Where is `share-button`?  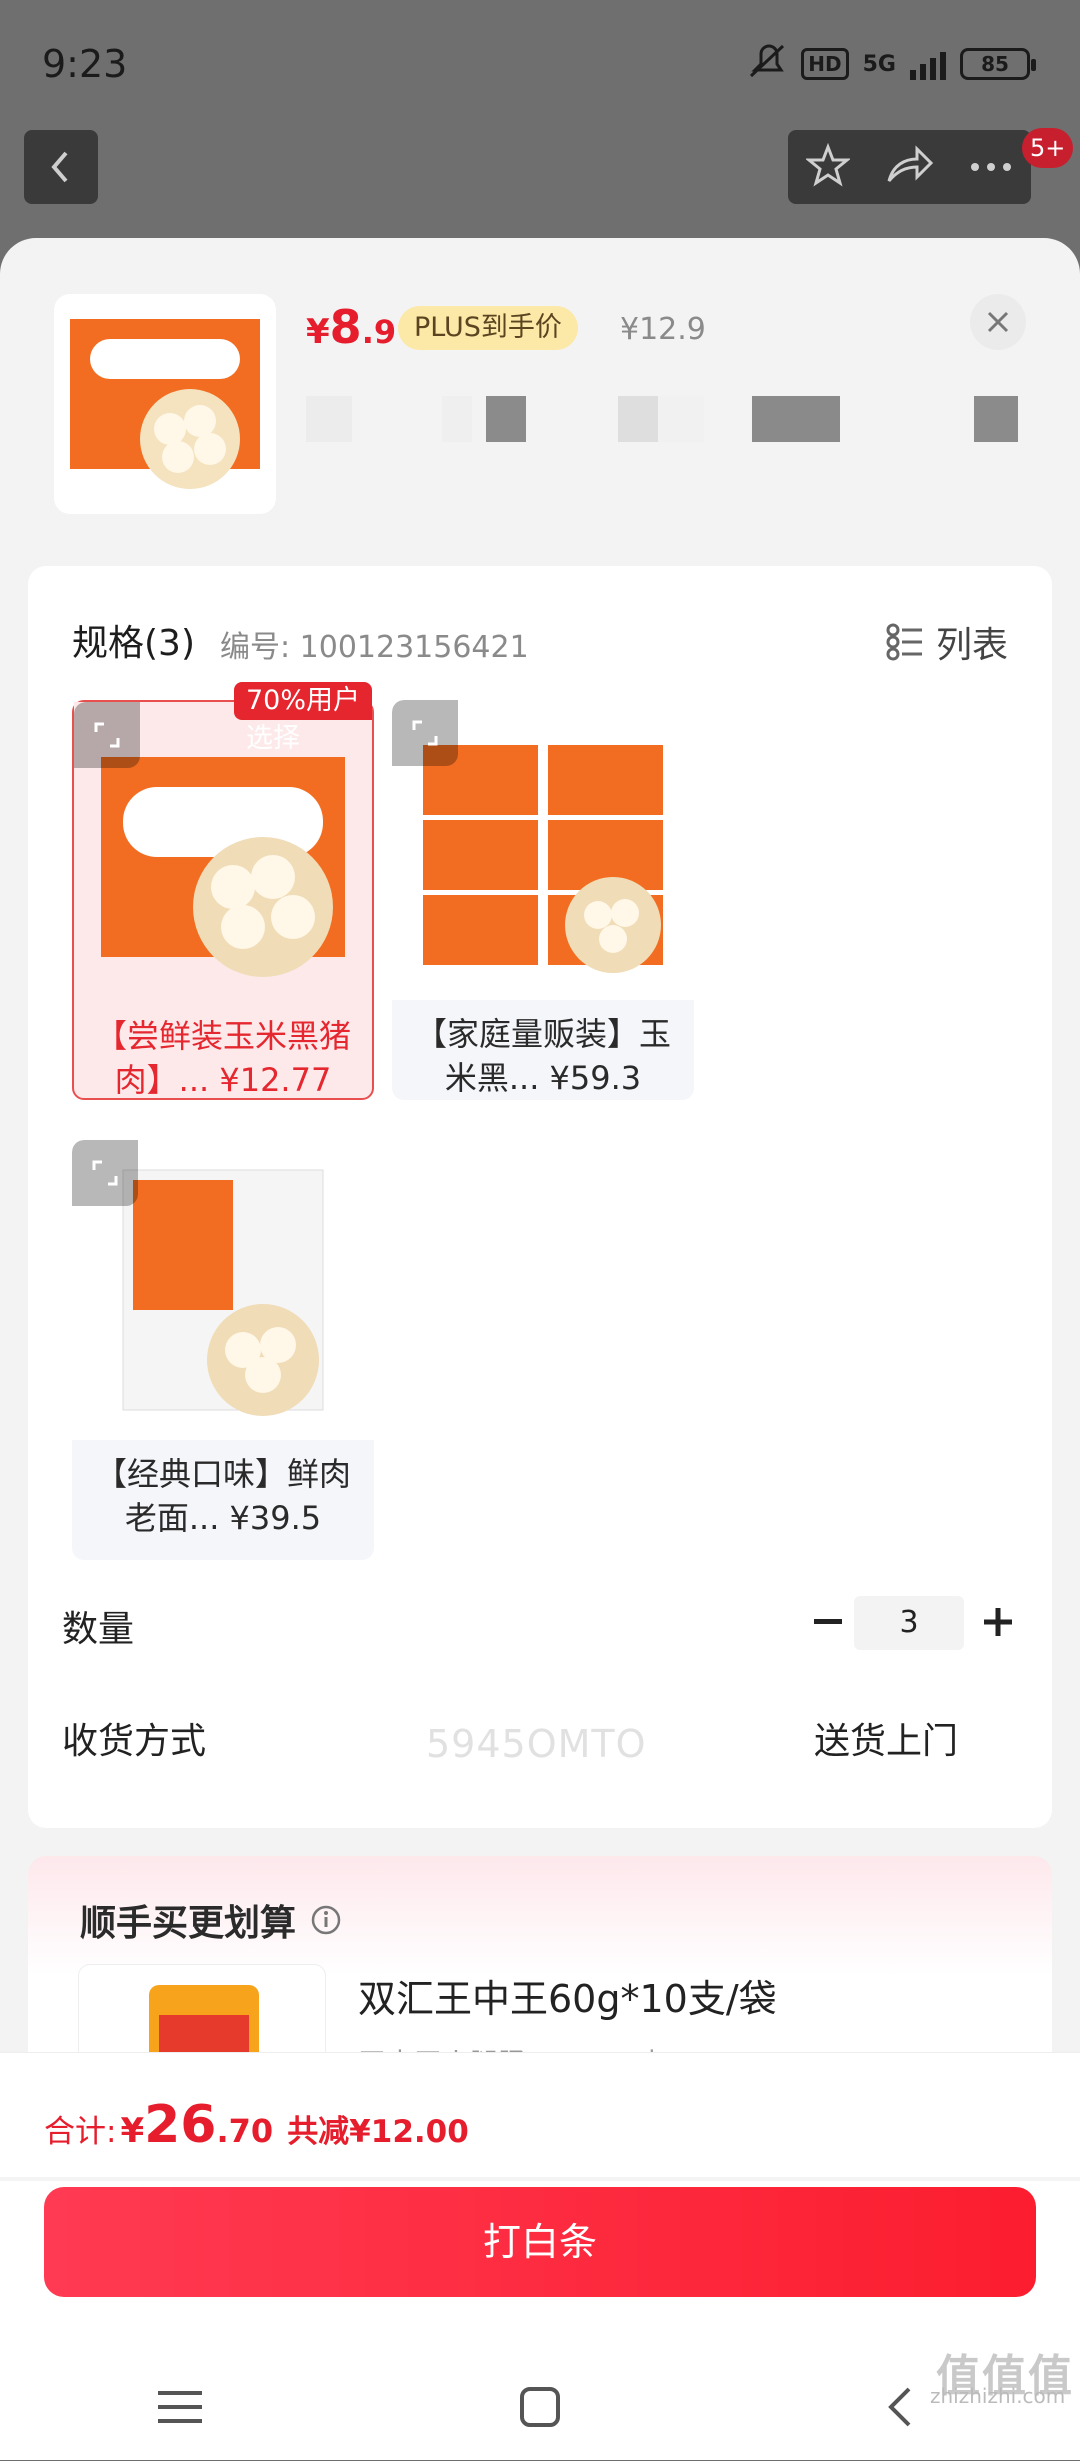 share-button is located at coordinates (909, 167).